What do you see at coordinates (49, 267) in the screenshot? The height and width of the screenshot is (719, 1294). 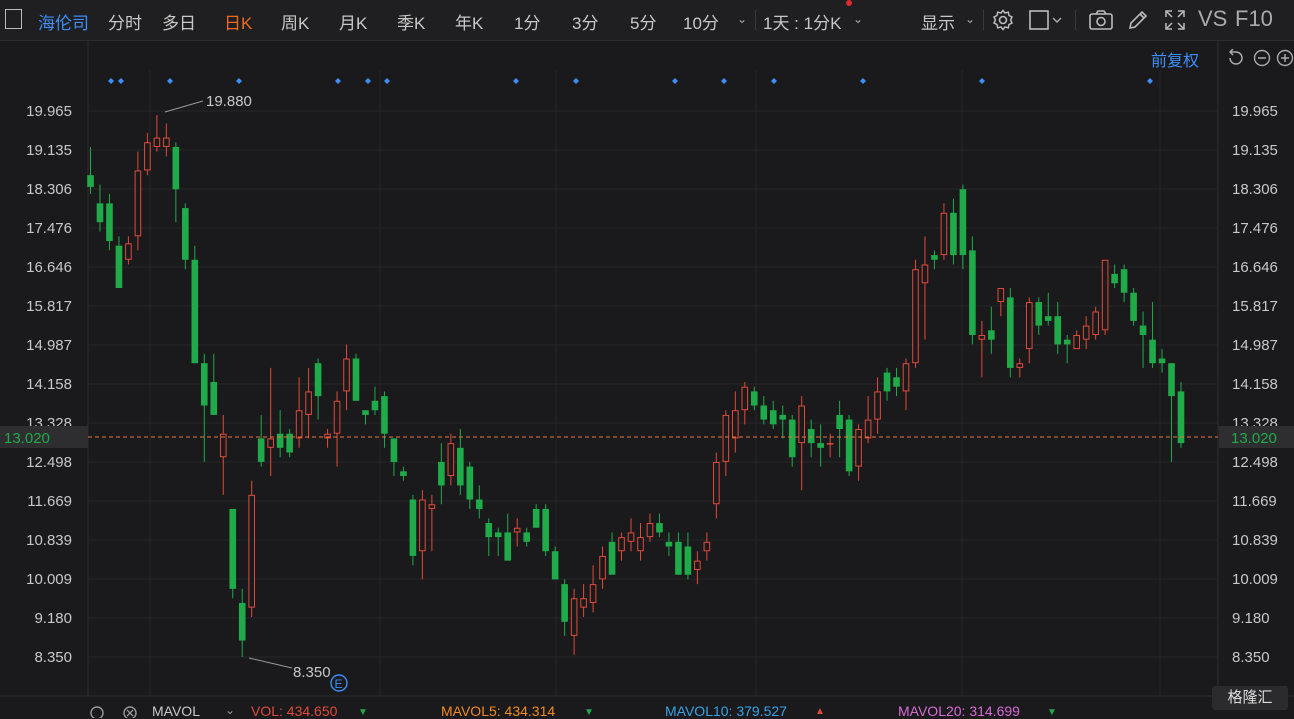 I see `price-tick-left-4: 16.646` at bounding box center [49, 267].